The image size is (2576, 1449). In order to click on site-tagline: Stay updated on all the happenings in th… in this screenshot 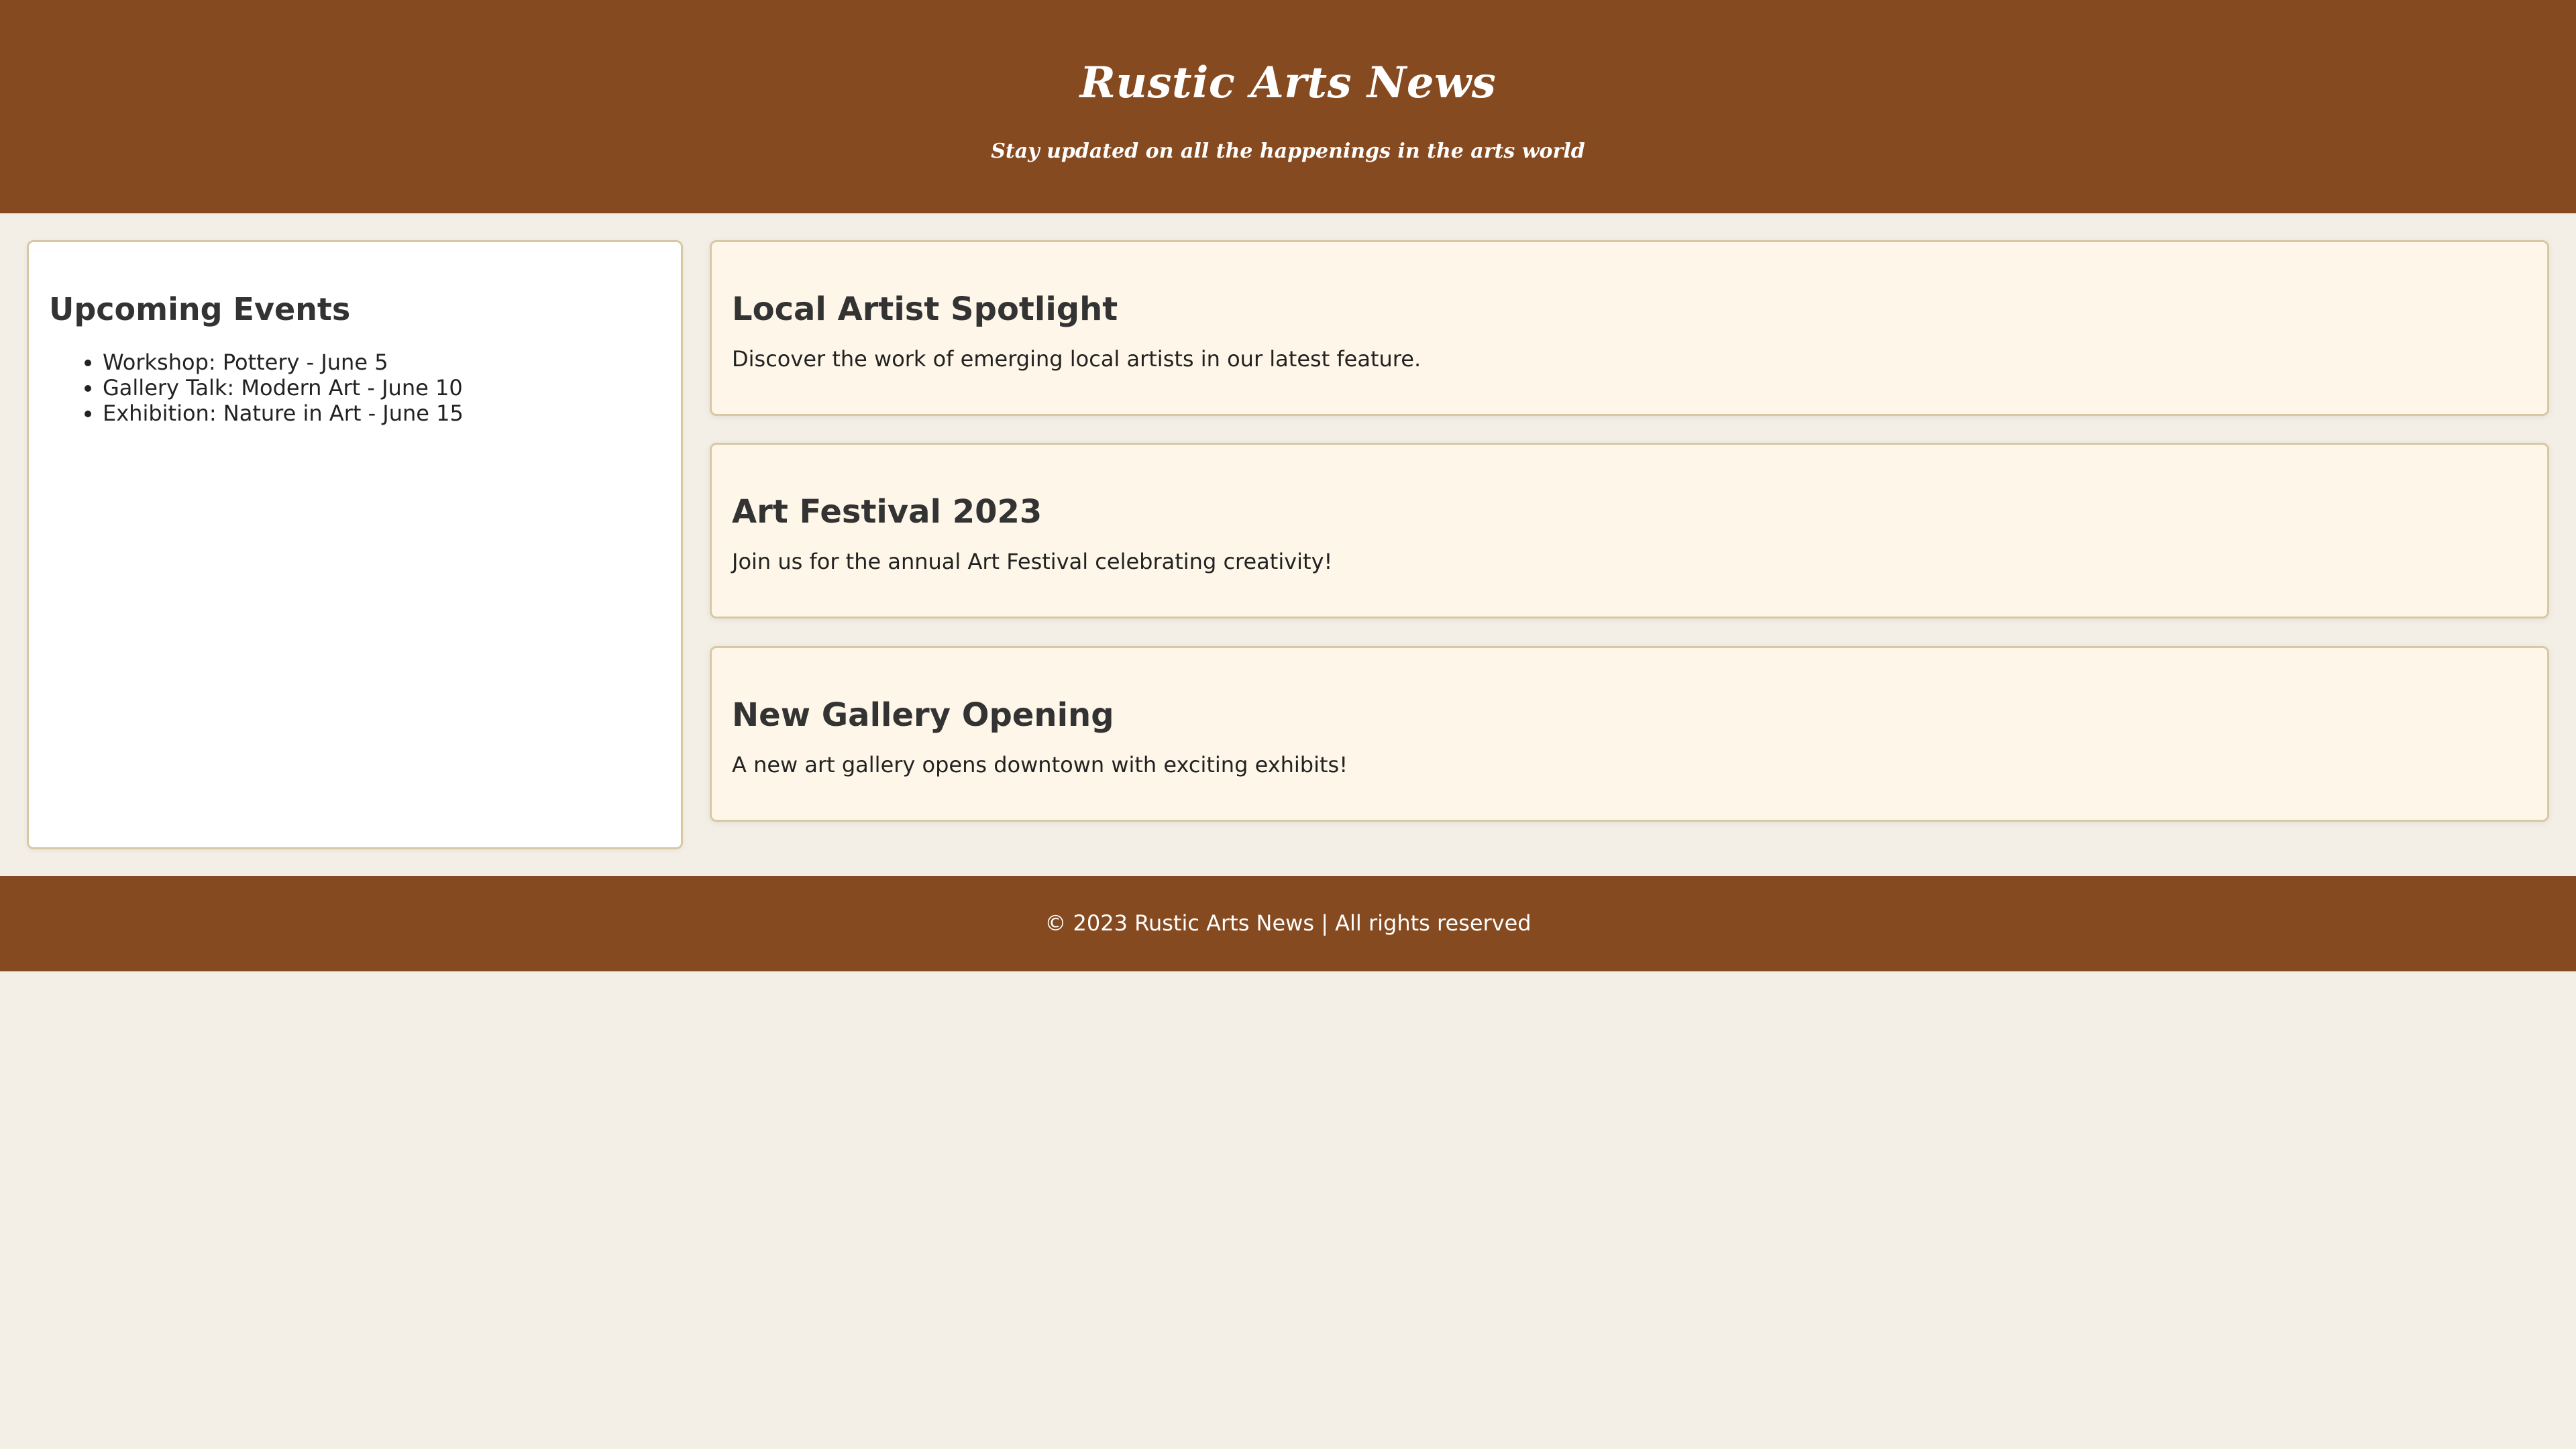, I will do `click(1288, 151)`.